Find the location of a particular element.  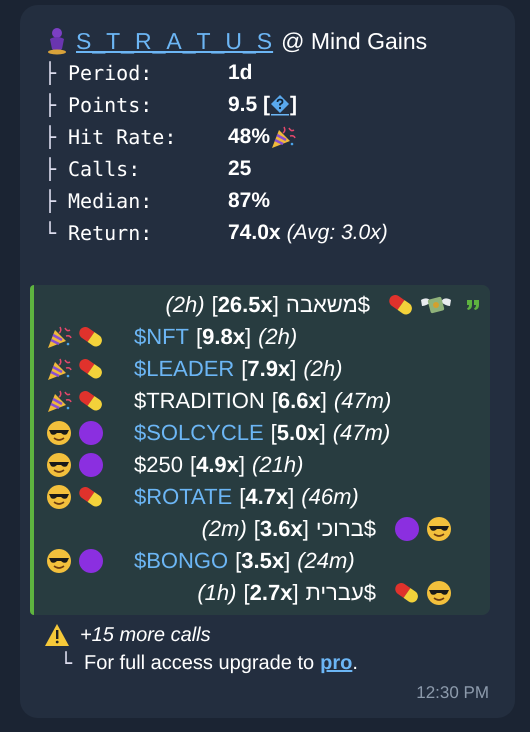

ticker: $NFT is located at coordinates (161, 337).